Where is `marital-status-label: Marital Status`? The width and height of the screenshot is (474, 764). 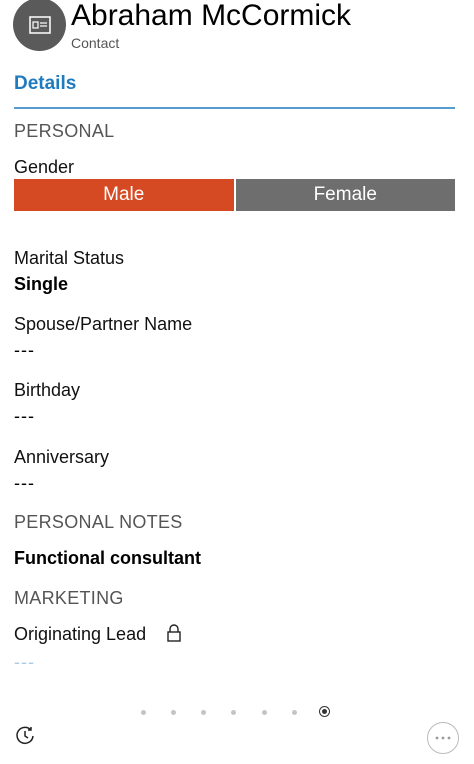 marital-status-label: Marital Status is located at coordinates (69, 258).